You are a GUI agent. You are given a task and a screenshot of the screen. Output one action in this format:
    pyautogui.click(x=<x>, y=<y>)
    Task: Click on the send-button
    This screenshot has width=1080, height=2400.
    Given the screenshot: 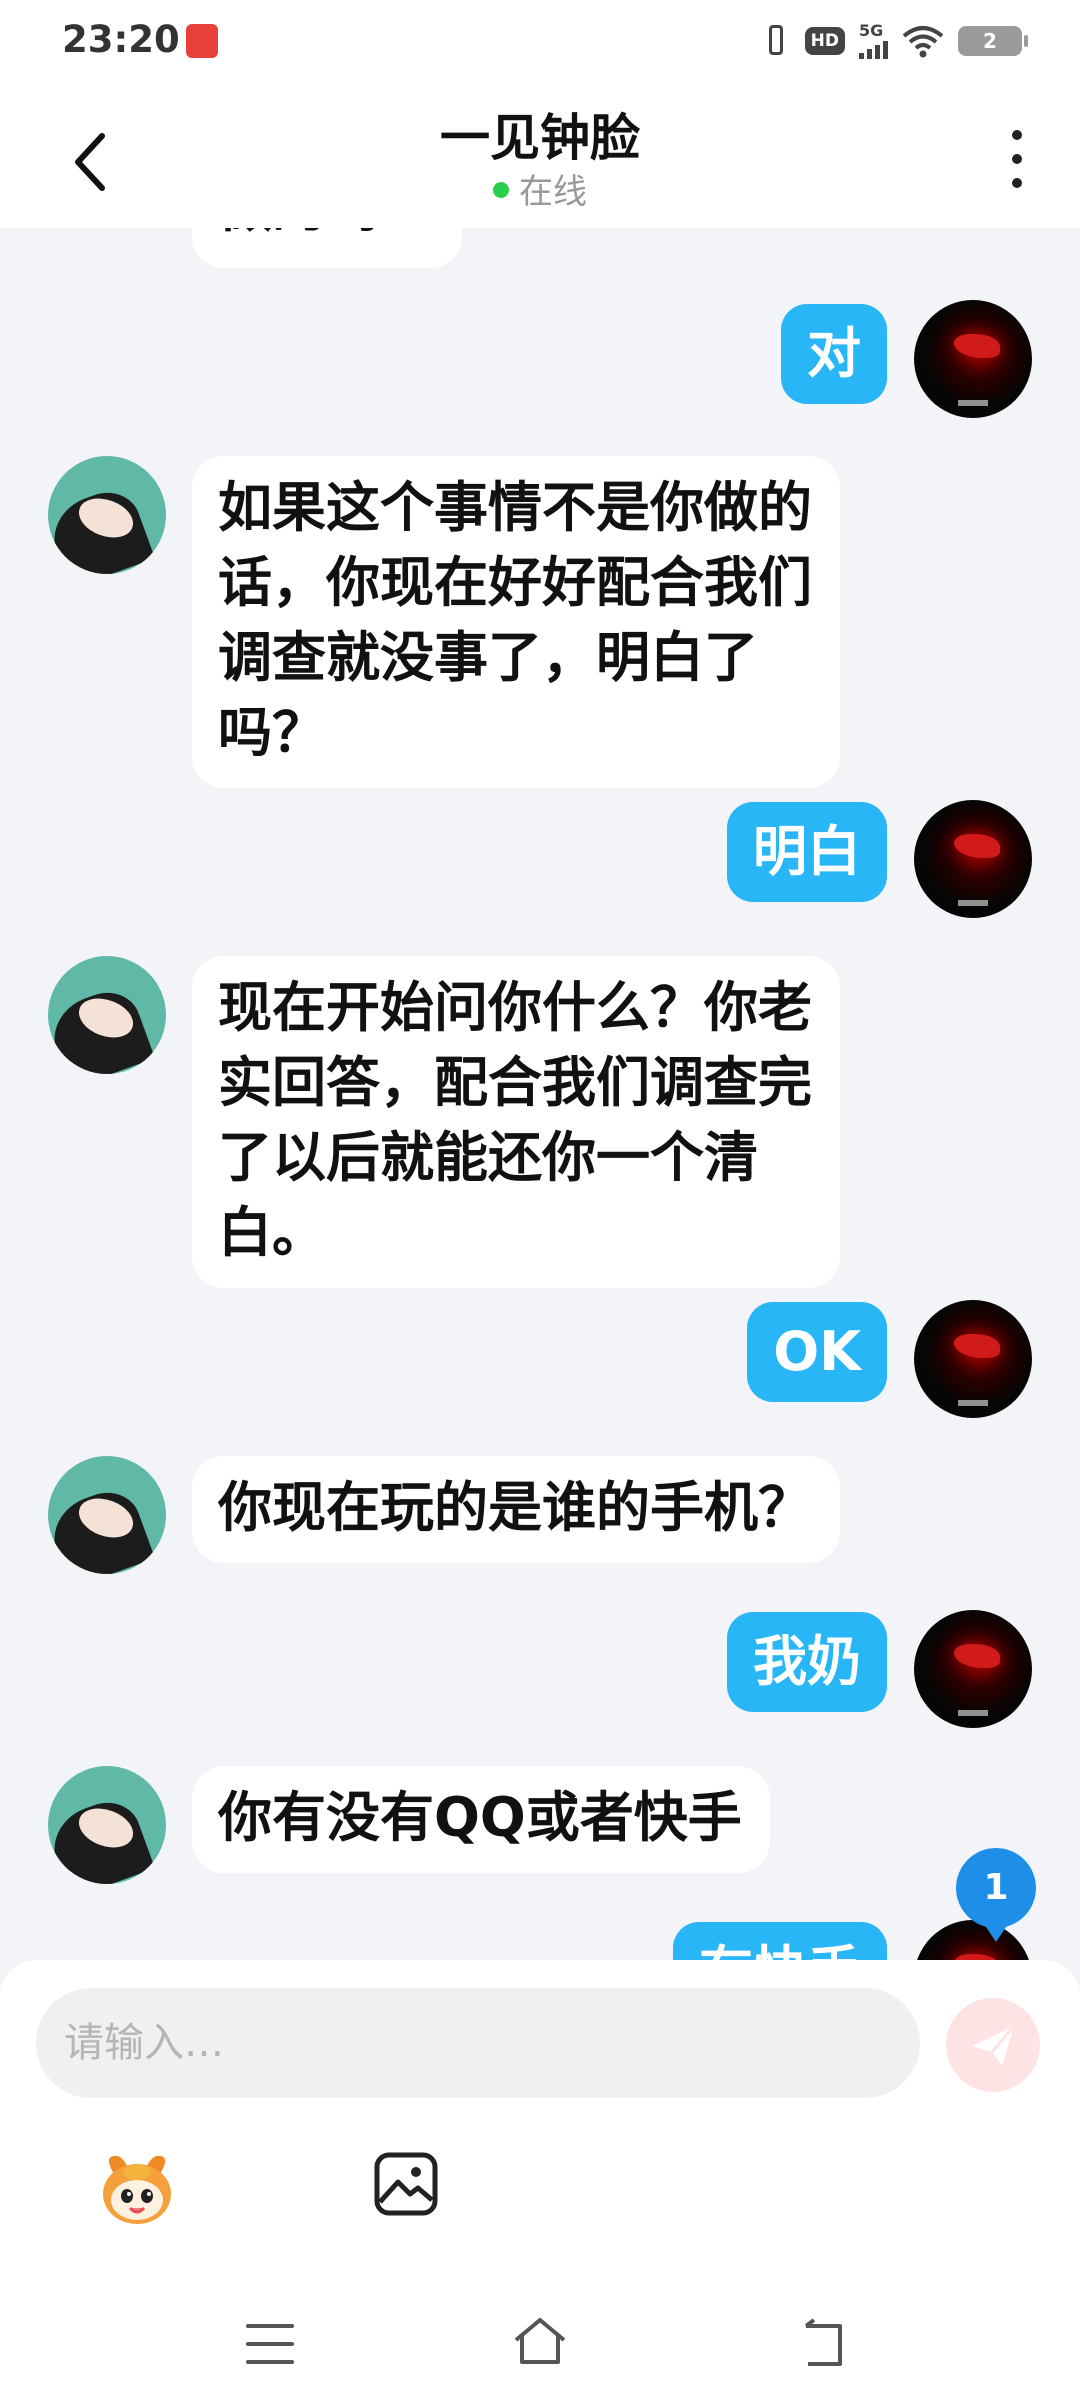 What is the action you would take?
    pyautogui.click(x=993, y=2045)
    